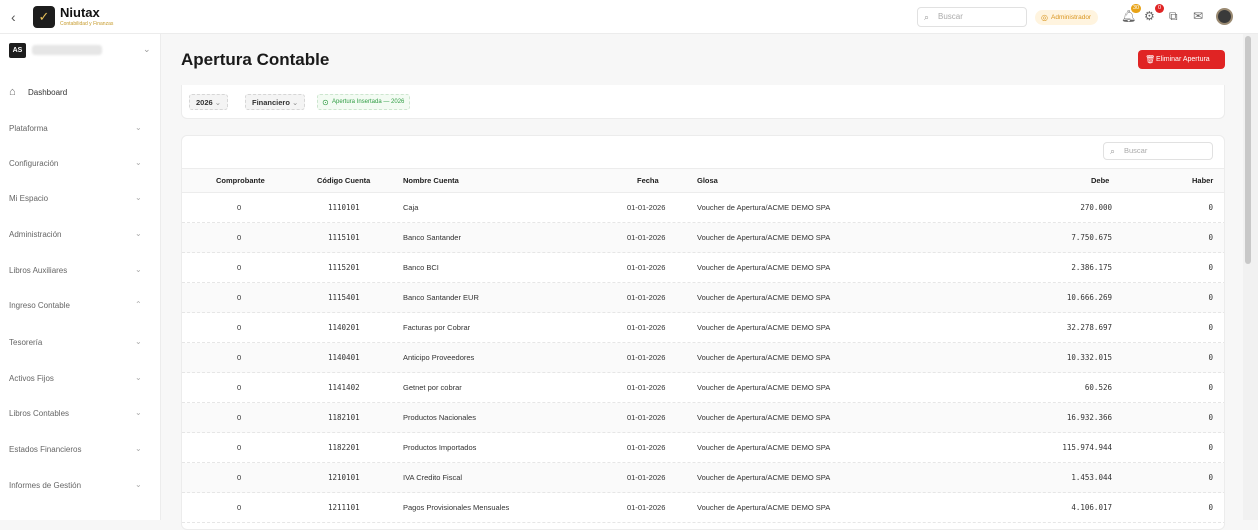 This screenshot has width=1258, height=530. I want to click on cell-debe: 270.000, so click(1096, 207).